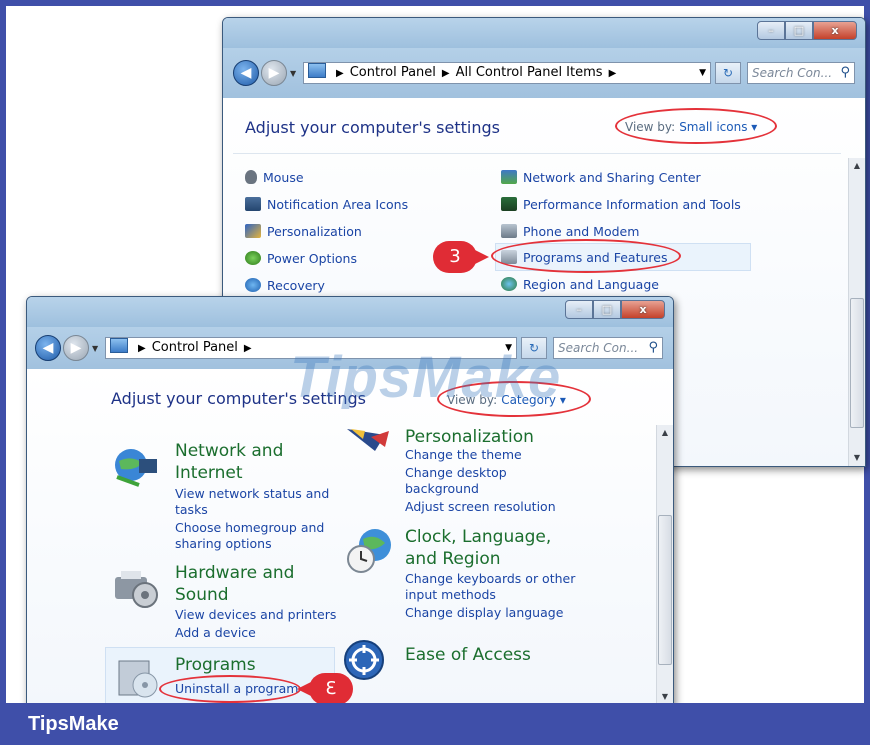 This screenshot has width=870, height=745. What do you see at coordinates (95, 348) in the screenshot?
I see `front-recent-pages-chevron-icon: ▼` at bounding box center [95, 348].